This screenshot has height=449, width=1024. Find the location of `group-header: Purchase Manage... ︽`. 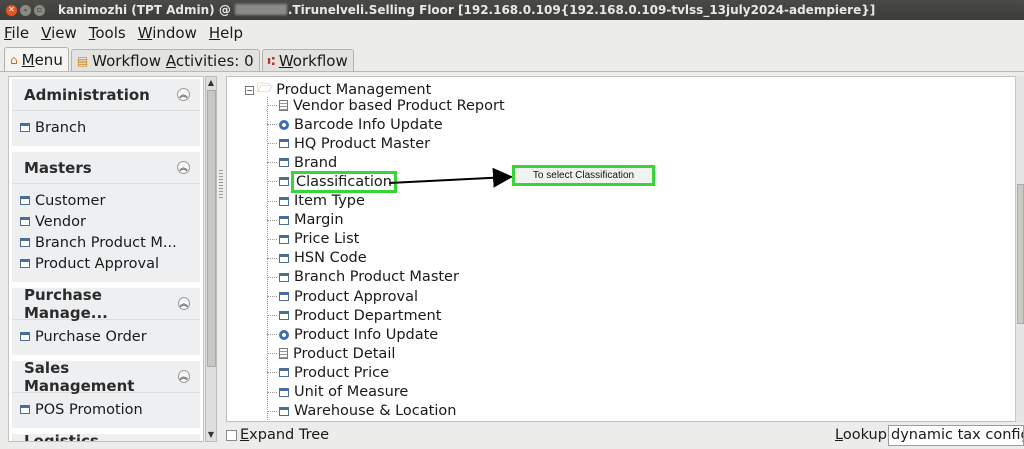

group-header: Purchase Manage... ︽ is located at coordinates (106, 304).